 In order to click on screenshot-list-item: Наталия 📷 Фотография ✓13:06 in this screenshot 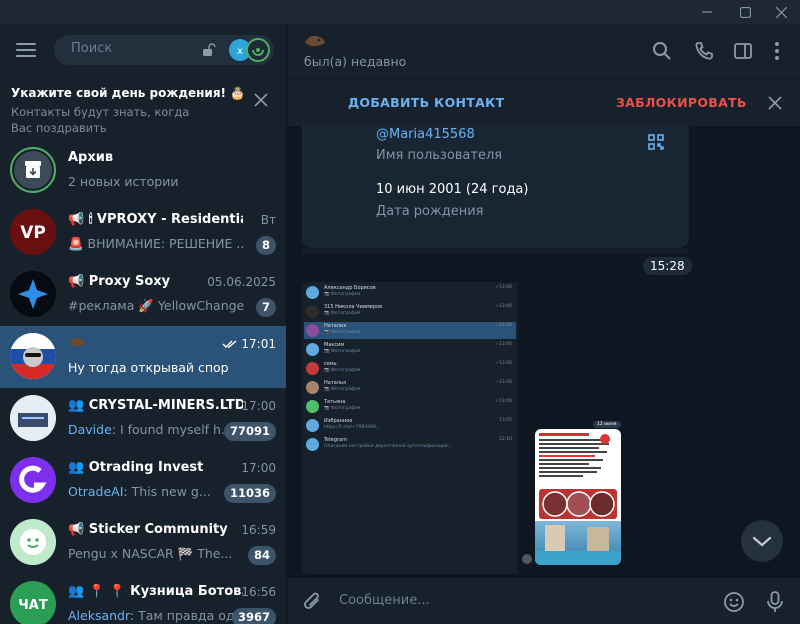, I will do `click(410, 330)`.